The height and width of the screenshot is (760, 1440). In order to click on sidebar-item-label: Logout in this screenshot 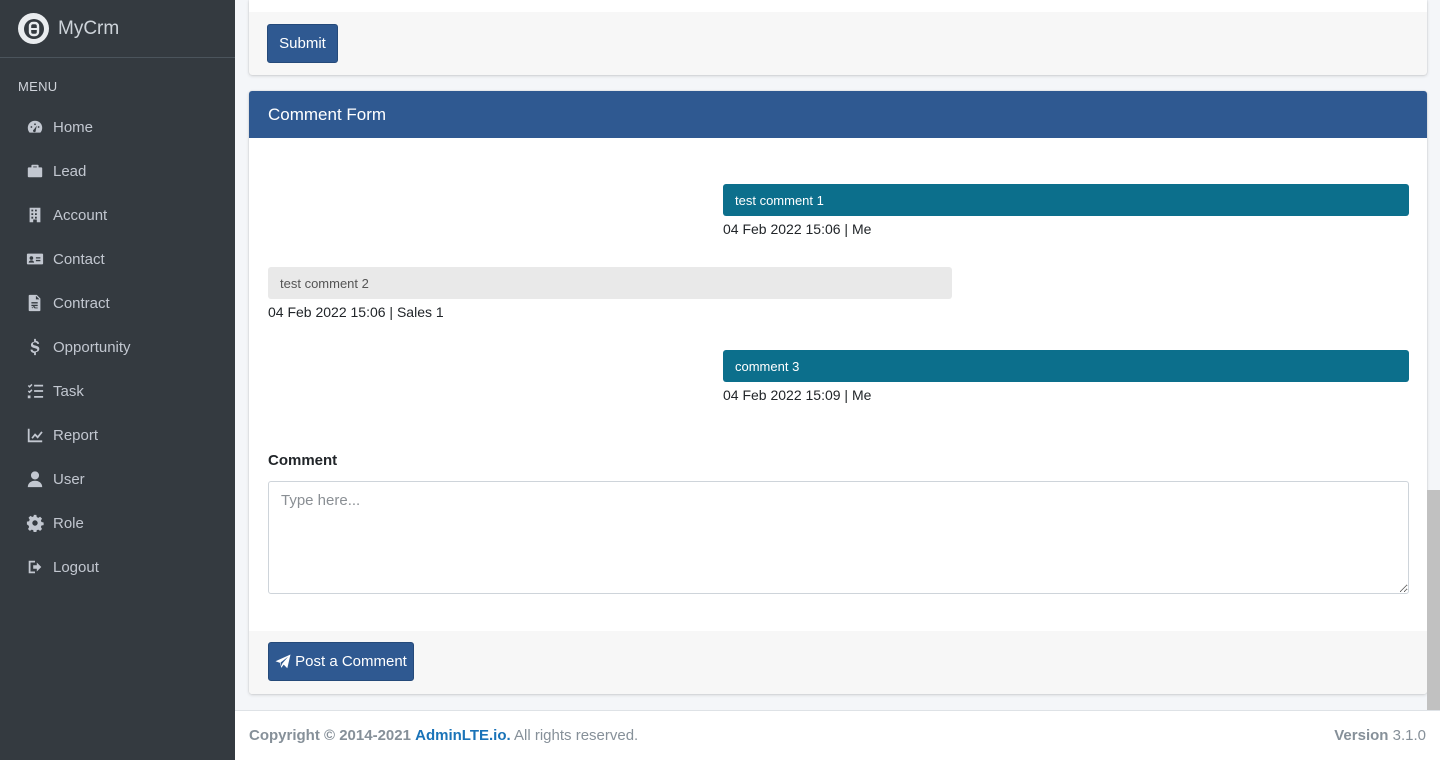, I will do `click(76, 567)`.